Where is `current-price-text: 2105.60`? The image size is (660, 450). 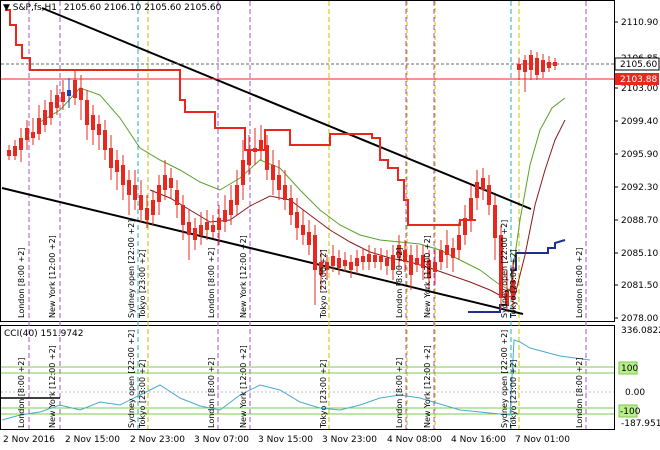
current-price-text: 2105.60 is located at coordinates (638, 65).